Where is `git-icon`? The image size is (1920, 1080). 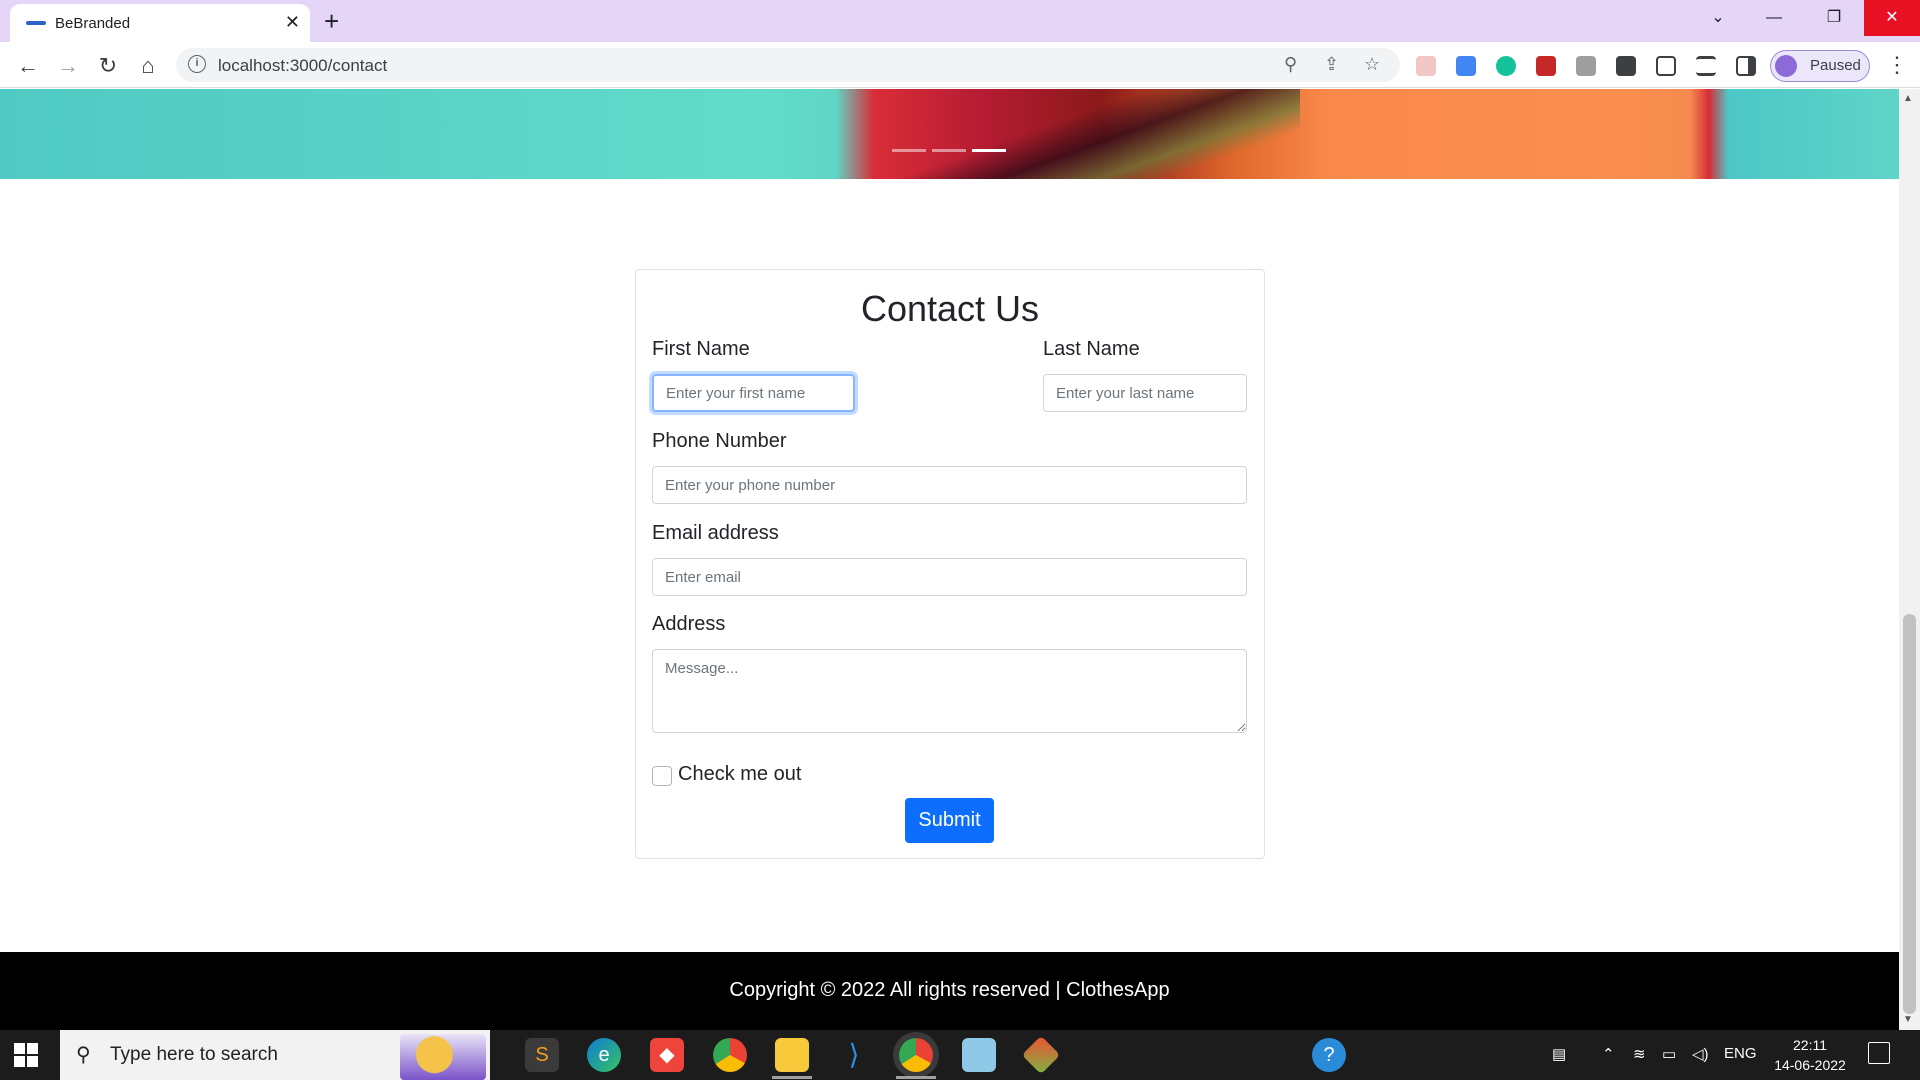 git-icon is located at coordinates (1041, 1055).